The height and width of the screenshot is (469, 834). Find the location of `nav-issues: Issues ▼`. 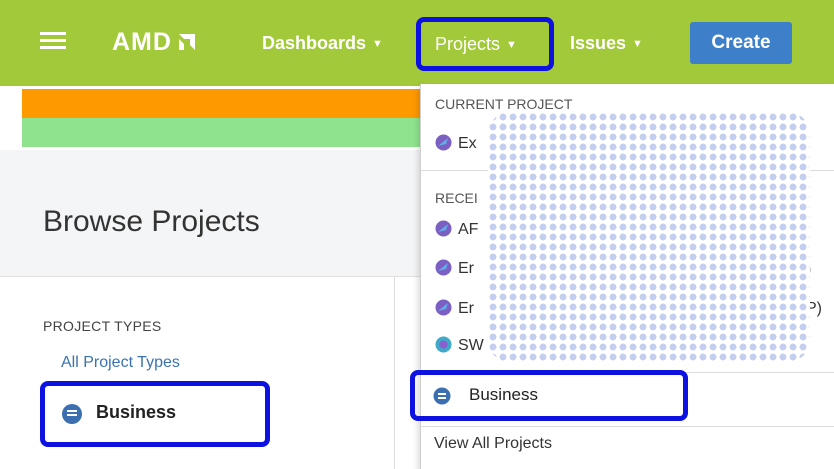

nav-issues: Issues ▼ is located at coordinates (606, 43).